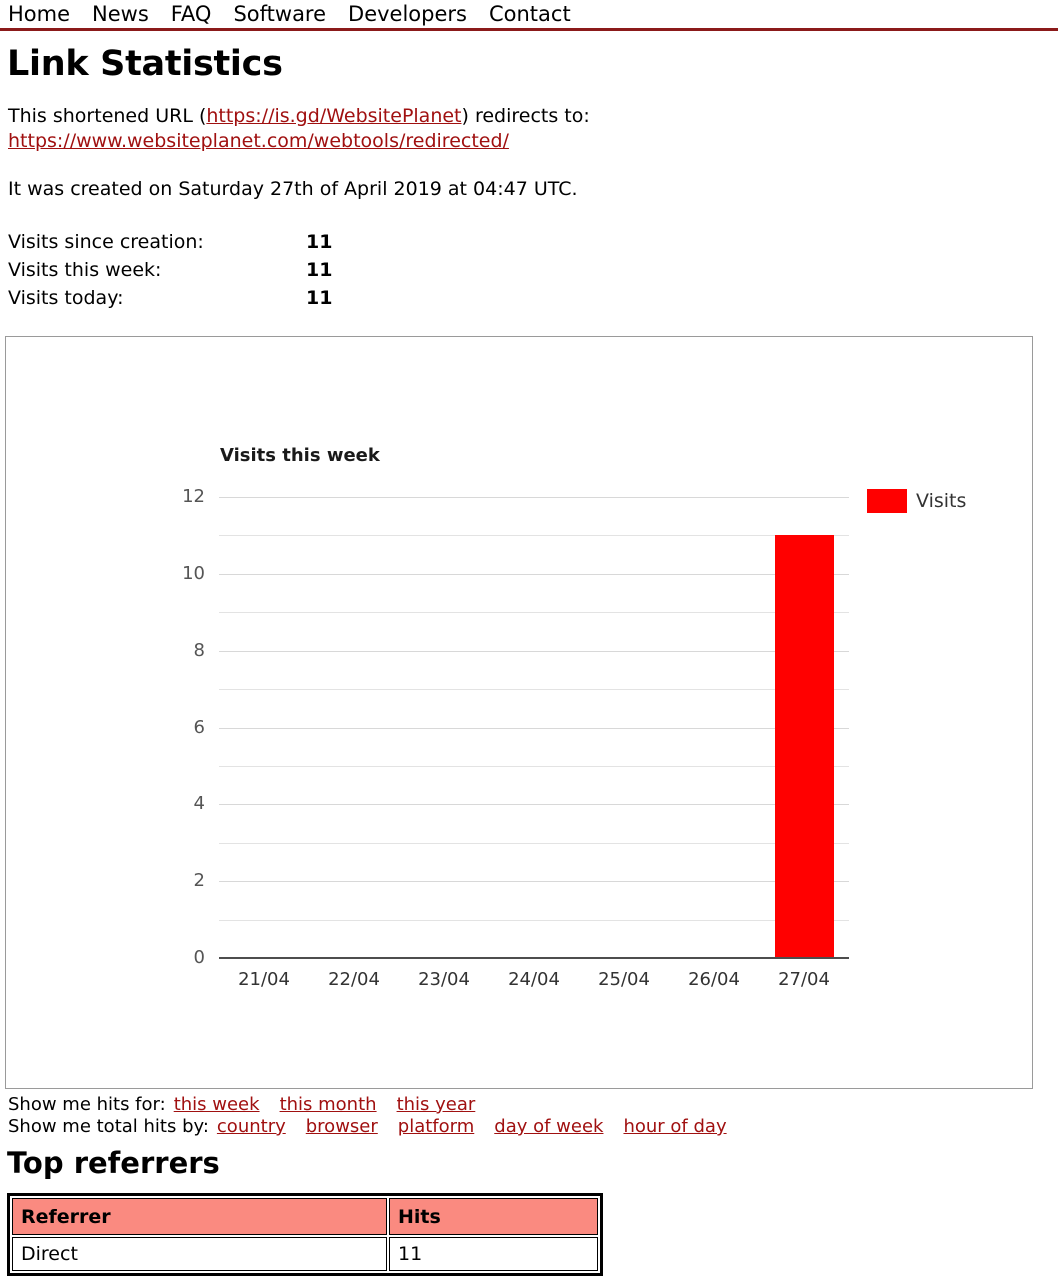 Image resolution: width=1058 pixels, height=1286 pixels. Describe the element at coordinates (319, 270) in the screenshot. I see `counter-value-this-week: 11` at that location.